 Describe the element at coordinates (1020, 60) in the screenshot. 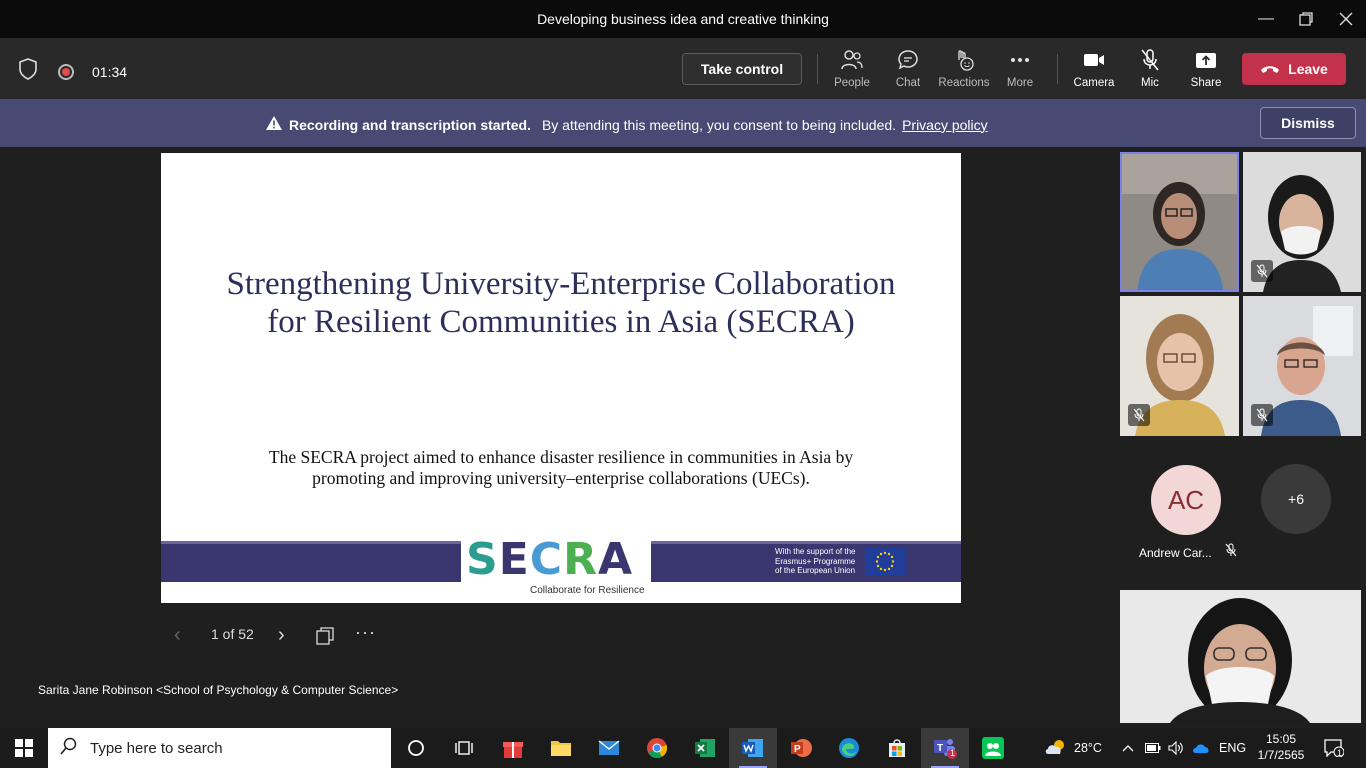

I see `more-icon` at that location.